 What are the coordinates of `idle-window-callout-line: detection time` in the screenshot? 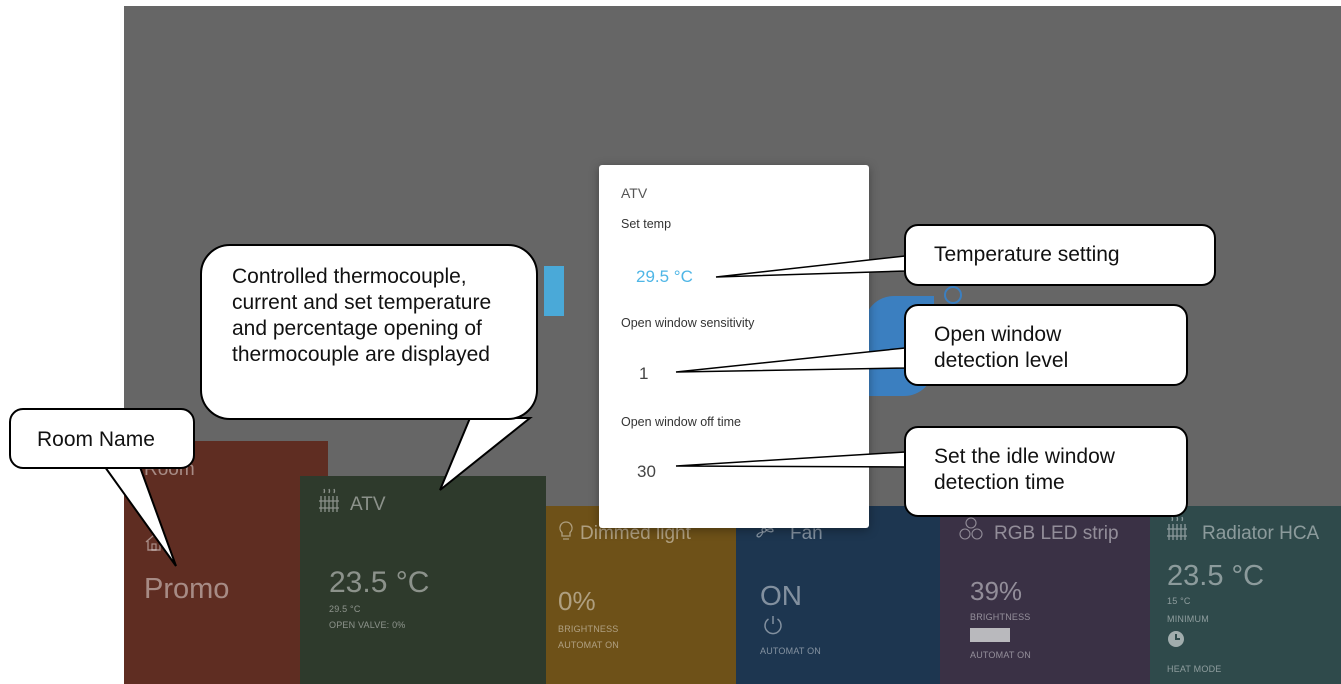 It's located at (999, 482).